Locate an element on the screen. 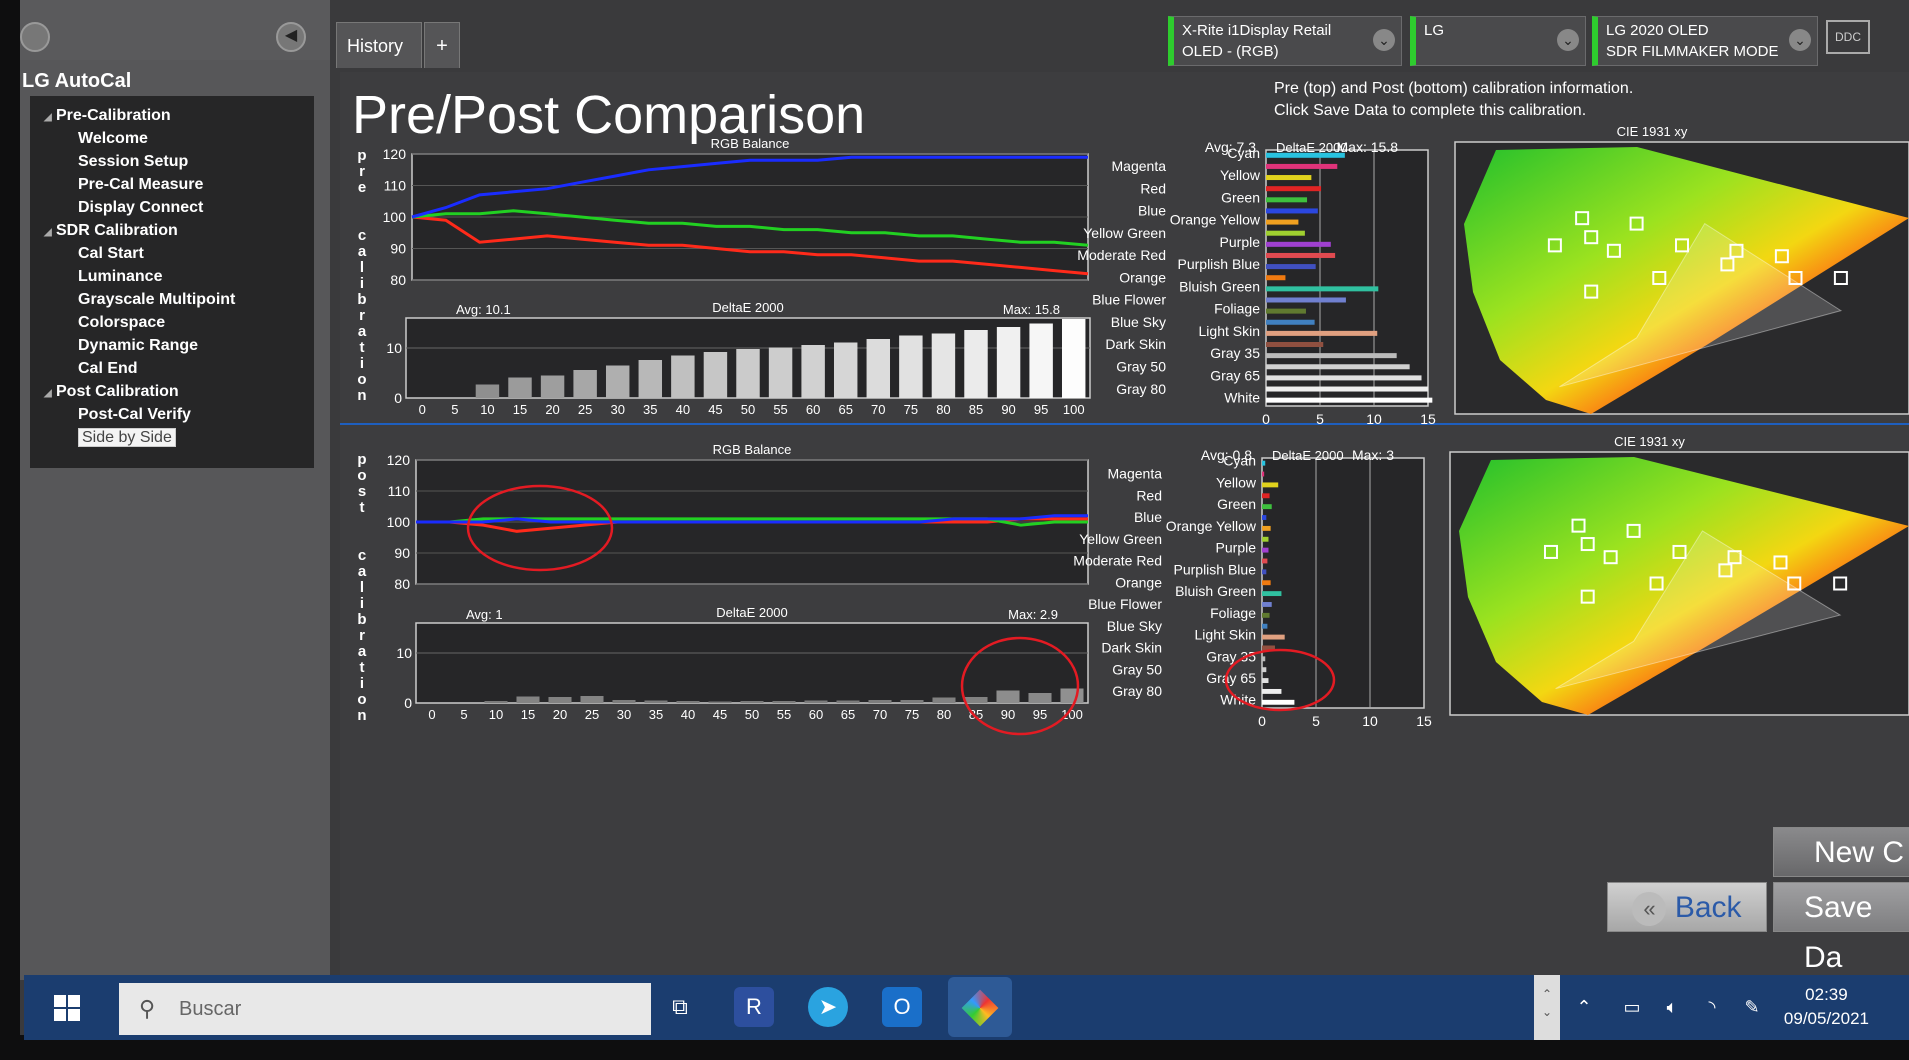 Image resolution: width=1909 pixels, height=1060 pixels. tree-group: ◢ Pre-Calibration is located at coordinates (172, 115).